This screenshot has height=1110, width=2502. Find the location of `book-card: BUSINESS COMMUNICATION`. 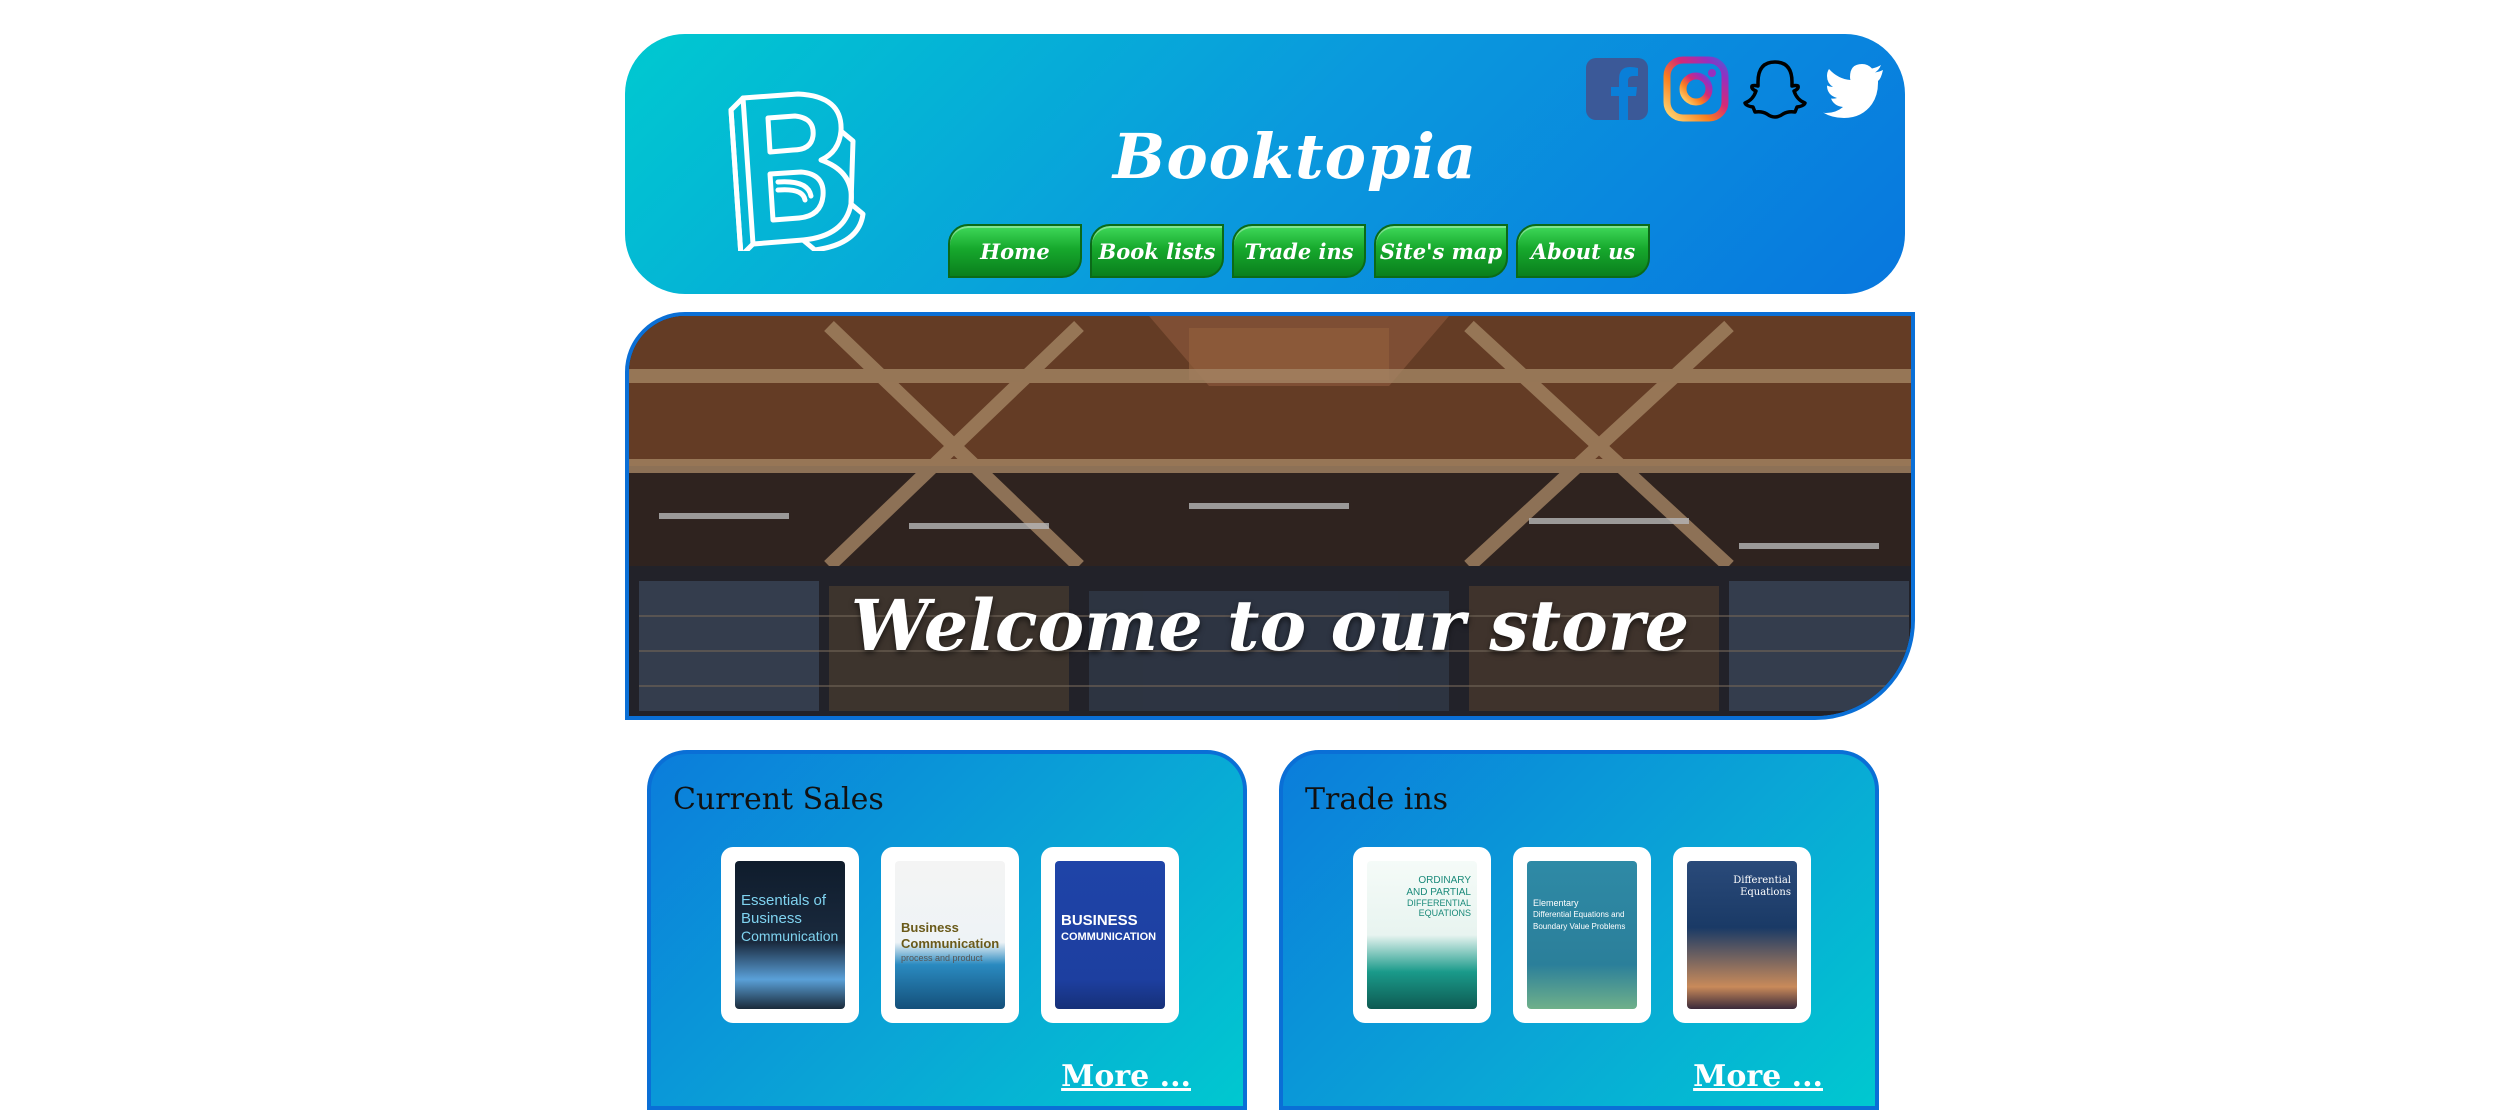

book-card: BUSINESS COMMUNICATION is located at coordinates (1110, 935).